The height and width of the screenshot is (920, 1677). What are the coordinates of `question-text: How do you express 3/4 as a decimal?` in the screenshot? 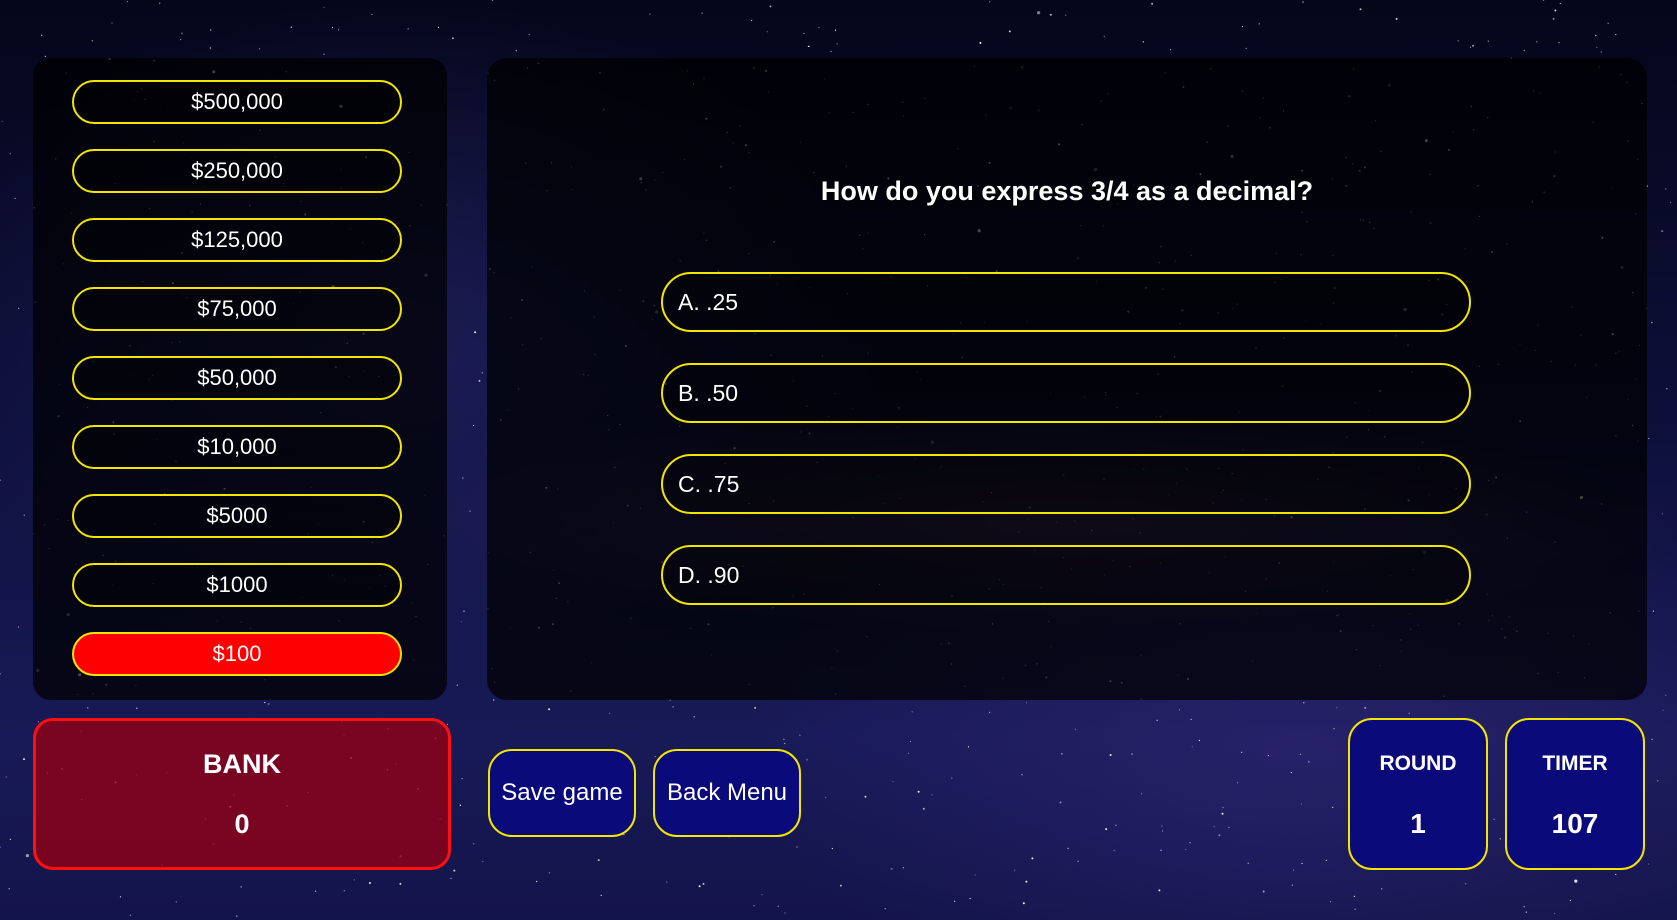 It's located at (1067, 191).